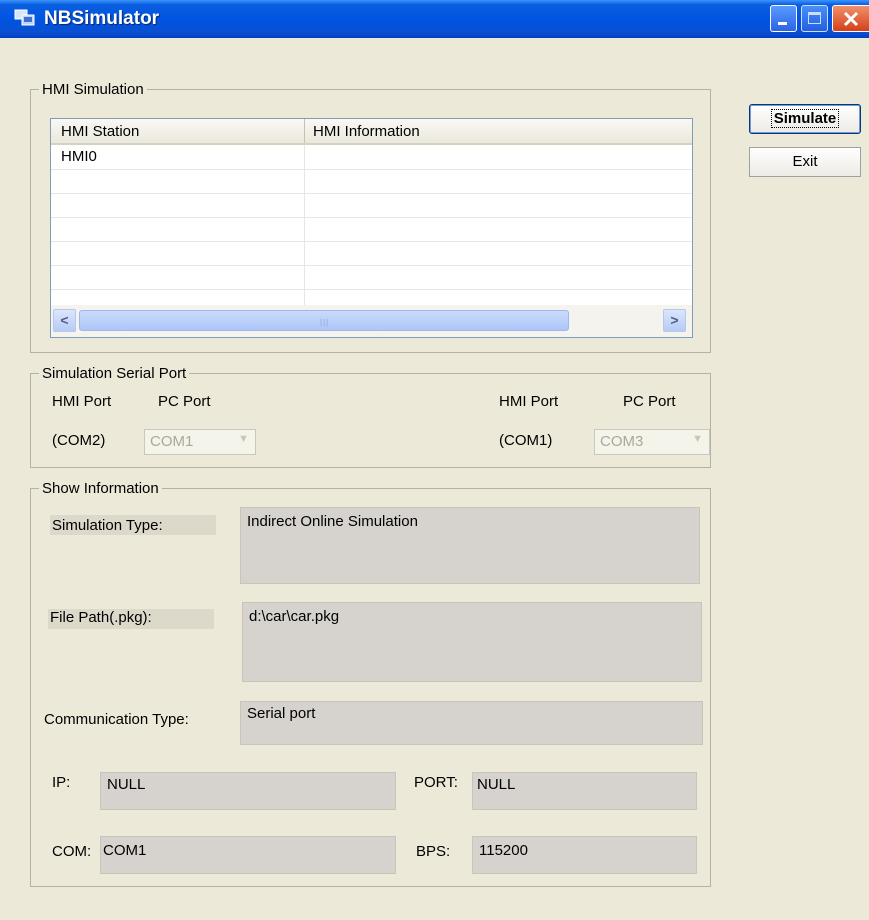 This screenshot has width=869, height=920. What do you see at coordinates (82, 401) in the screenshot?
I see `left-hmi-port-header: HMI Port` at bounding box center [82, 401].